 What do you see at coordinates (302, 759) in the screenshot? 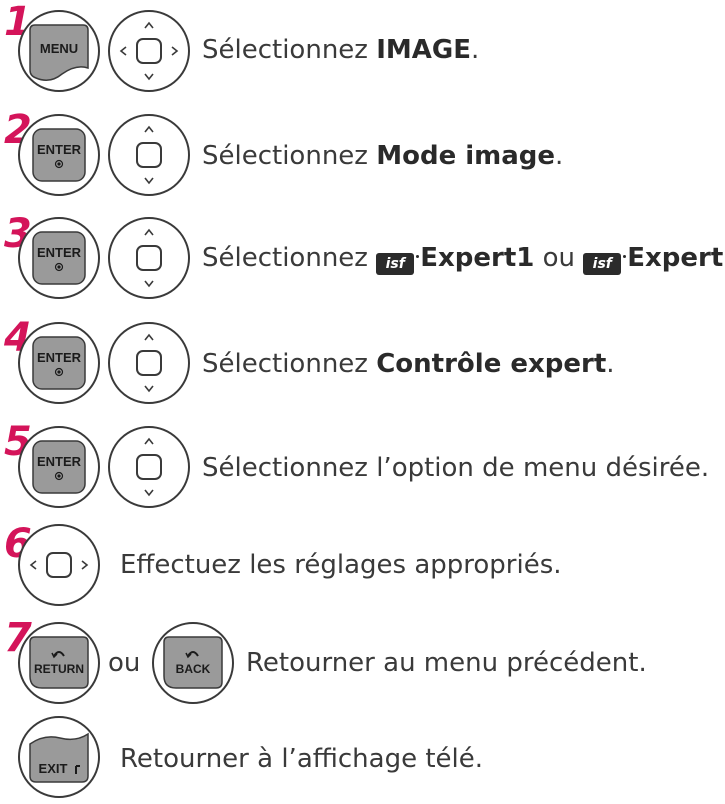
I see `exit-instruction: Retourner à l’affichage télé.` at bounding box center [302, 759].